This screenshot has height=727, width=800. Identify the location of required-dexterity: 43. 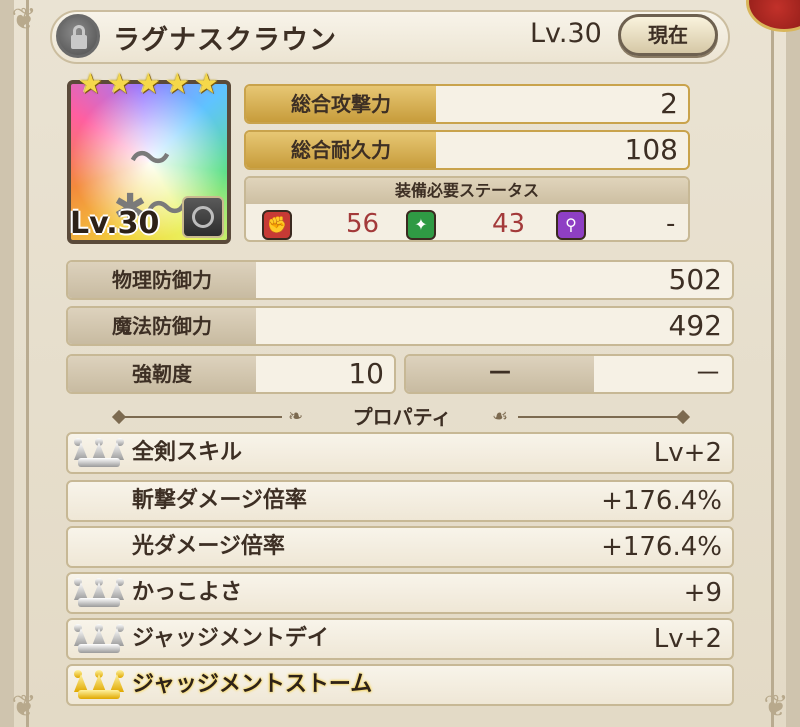
(509, 224).